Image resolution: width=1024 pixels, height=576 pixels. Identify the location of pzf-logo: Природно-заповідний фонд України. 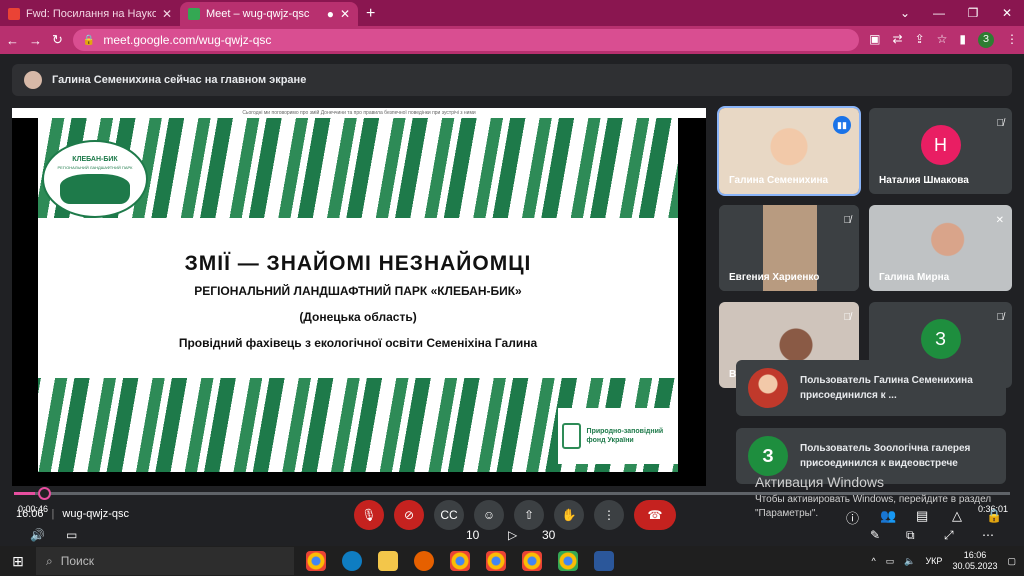
(618, 436).